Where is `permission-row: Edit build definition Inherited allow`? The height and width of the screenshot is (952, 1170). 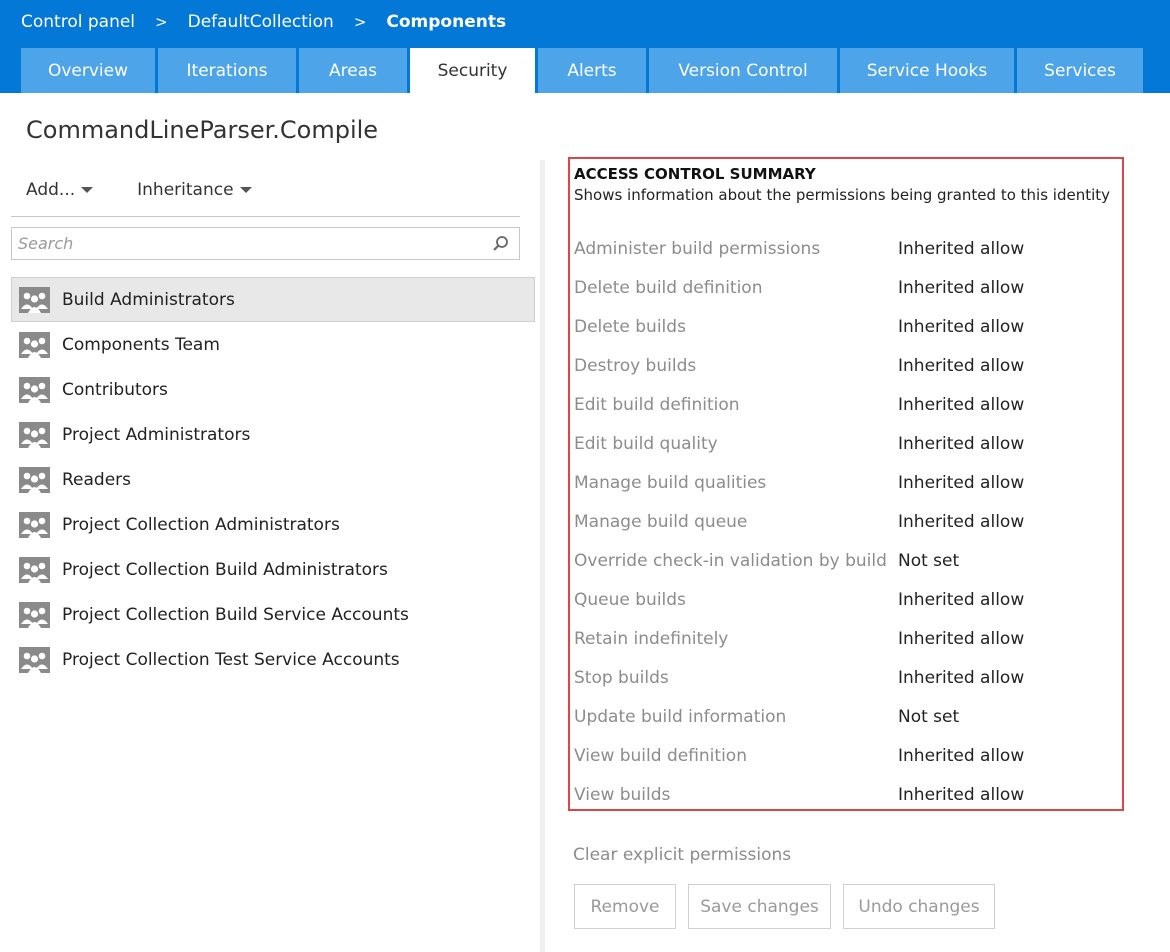
permission-row: Edit build definition Inherited allow is located at coordinates (844, 404).